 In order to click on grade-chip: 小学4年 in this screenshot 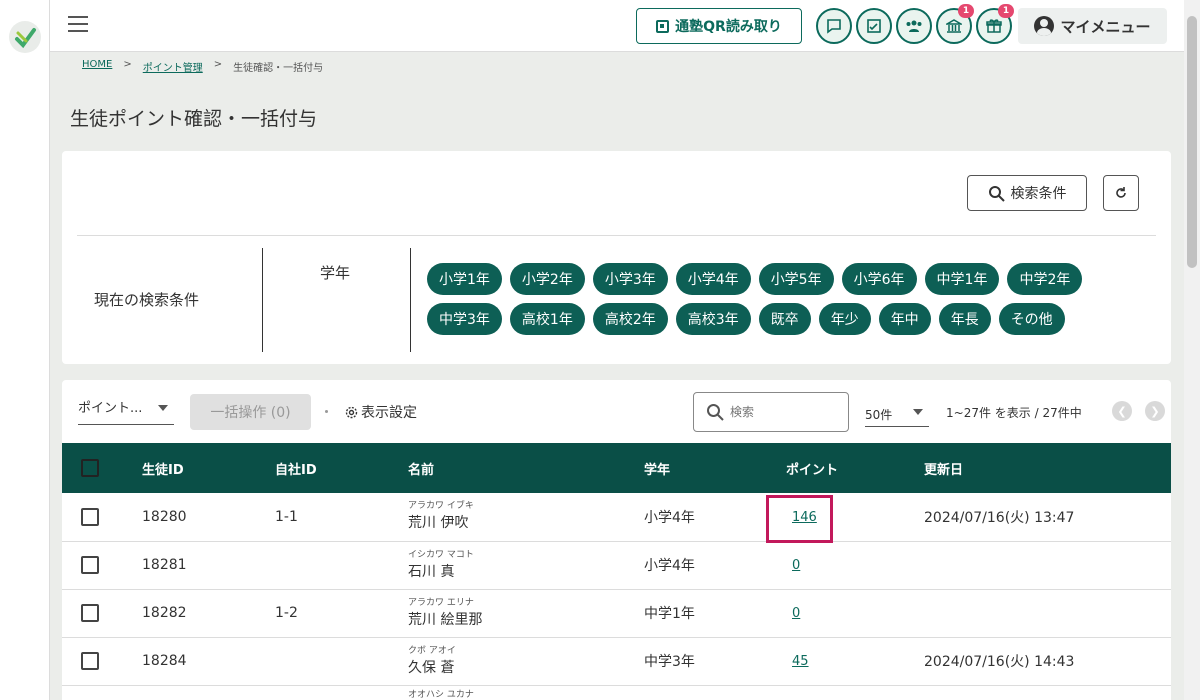, I will do `click(713, 279)`.